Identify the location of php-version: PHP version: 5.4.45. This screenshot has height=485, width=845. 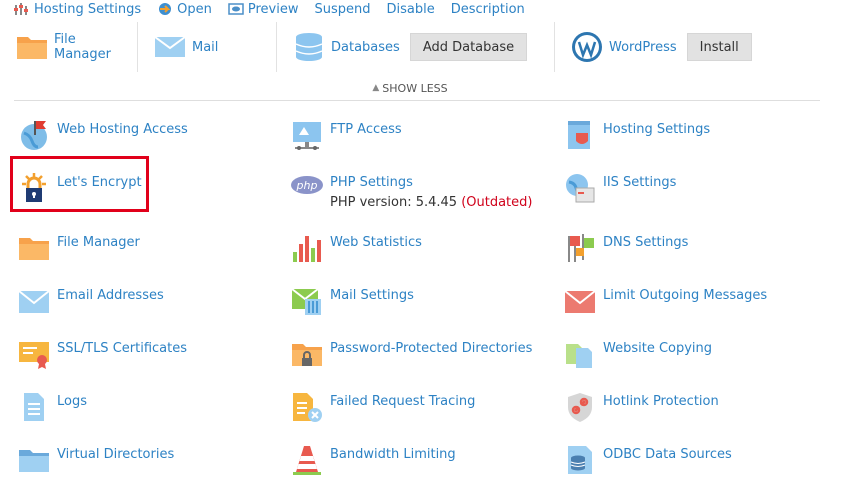
(394, 202).